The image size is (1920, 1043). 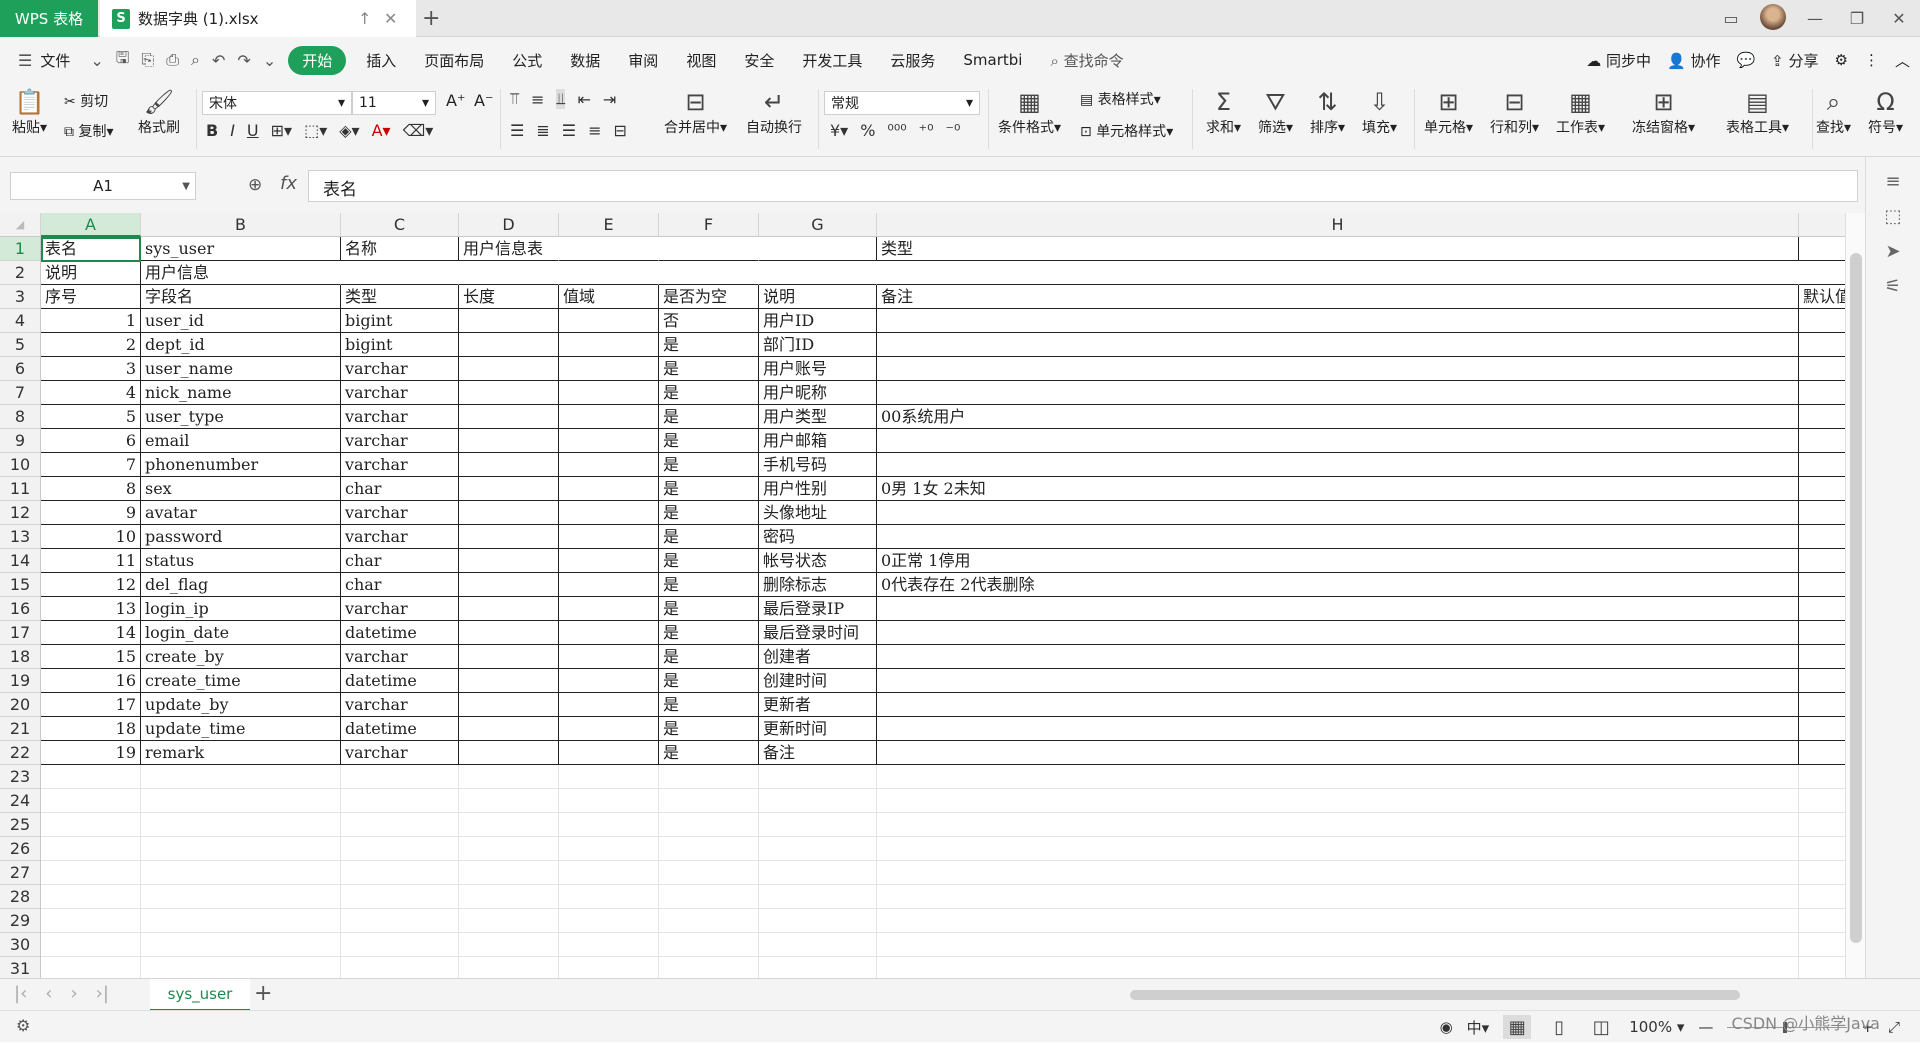 I want to click on cell: 密码, so click(x=818, y=537).